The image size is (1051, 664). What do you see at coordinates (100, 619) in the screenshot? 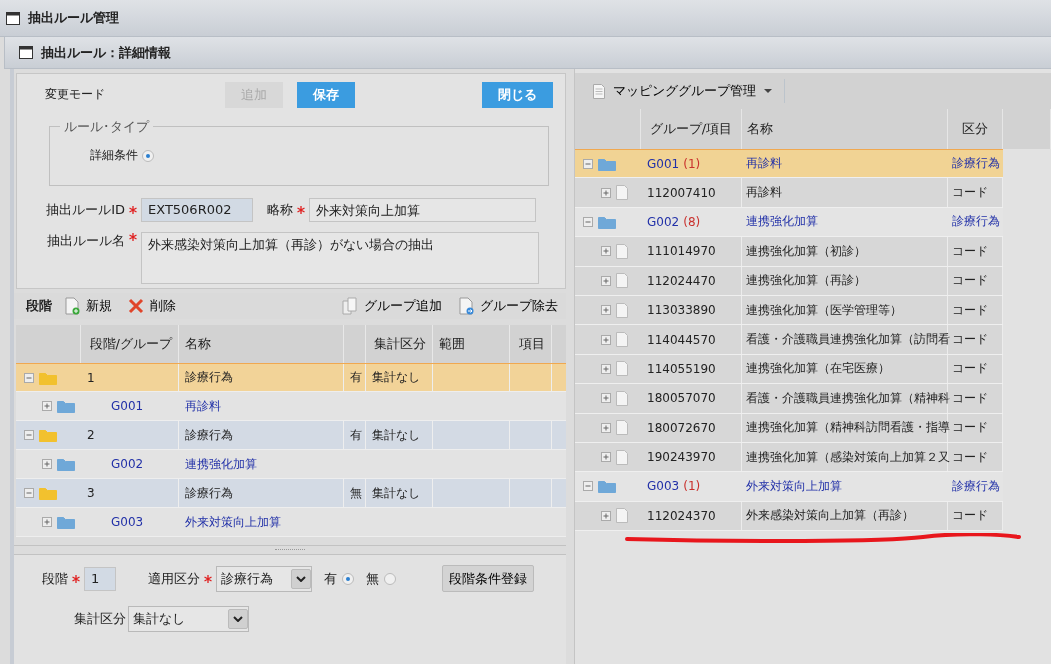
I see `field-label: 集計区分` at bounding box center [100, 619].